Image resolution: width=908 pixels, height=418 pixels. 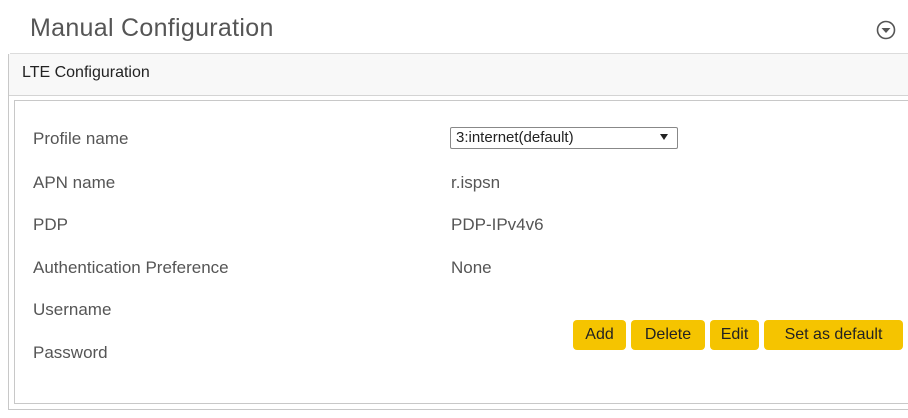 I want to click on collapse-toggle, so click(x=886, y=30).